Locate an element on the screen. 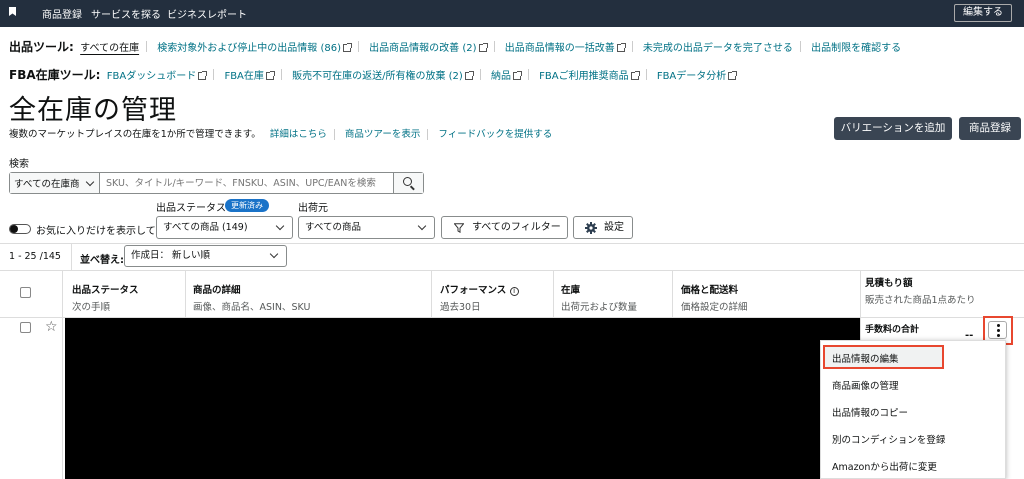  link-fba-analytics: FBAデータ分析 is located at coordinates (697, 76).